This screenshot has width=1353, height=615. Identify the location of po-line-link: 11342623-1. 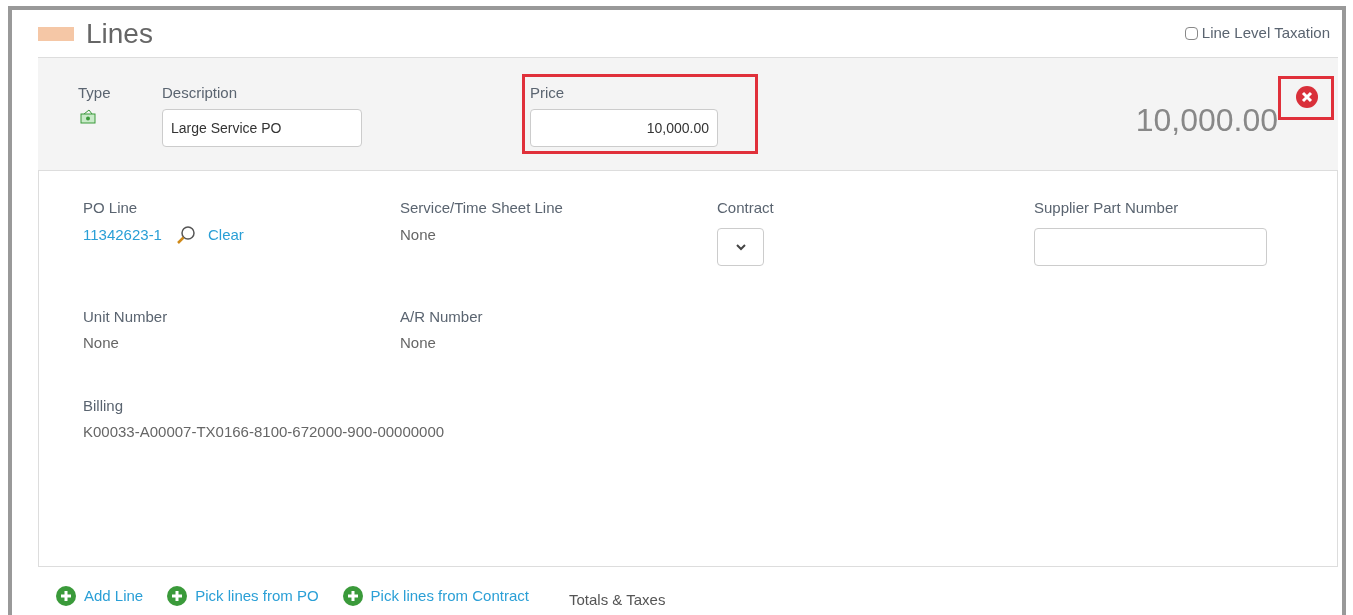
(122, 234).